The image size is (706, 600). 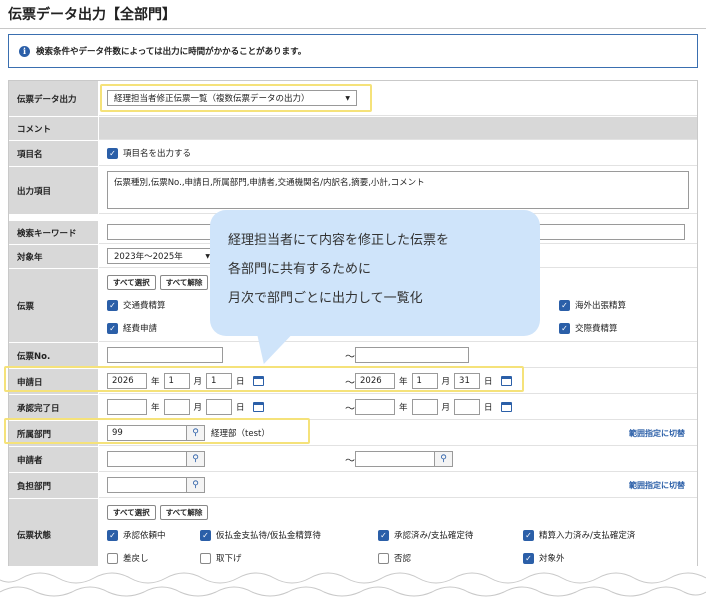 What do you see at coordinates (398, 128) in the screenshot?
I see `comment-value` at bounding box center [398, 128].